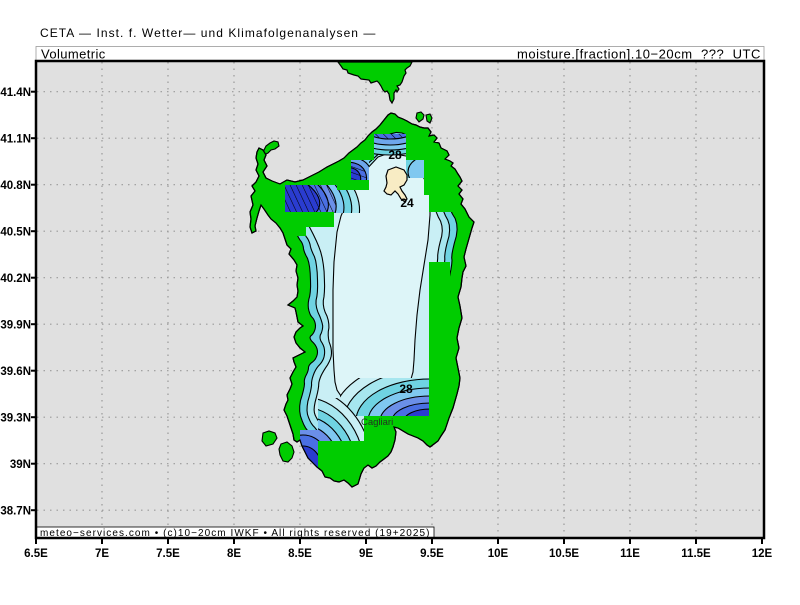 The height and width of the screenshot is (605, 800). What do you see at coordinates (15, 232) in the screenshot?
I see `svg-text: 40.5N` at bounding box center [15, 232].